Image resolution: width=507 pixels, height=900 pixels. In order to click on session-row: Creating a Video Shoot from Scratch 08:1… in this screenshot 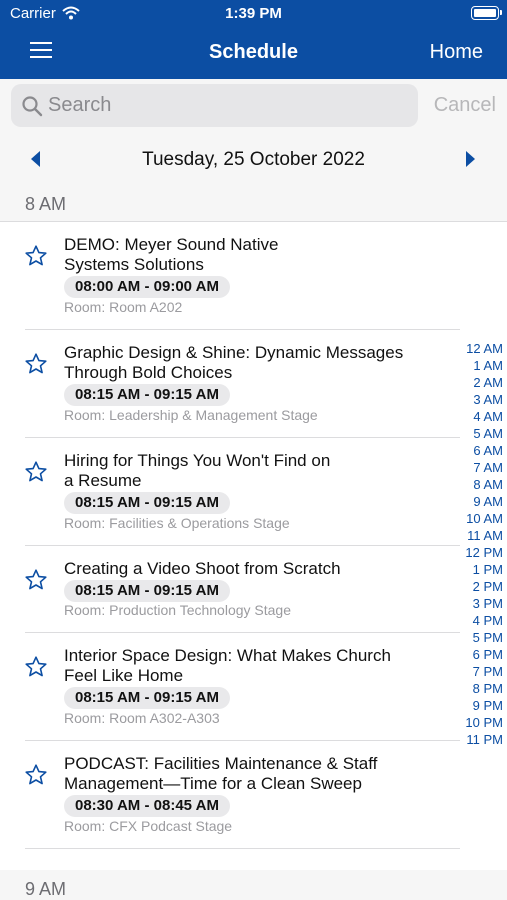, I will do `click(230, 589)`.